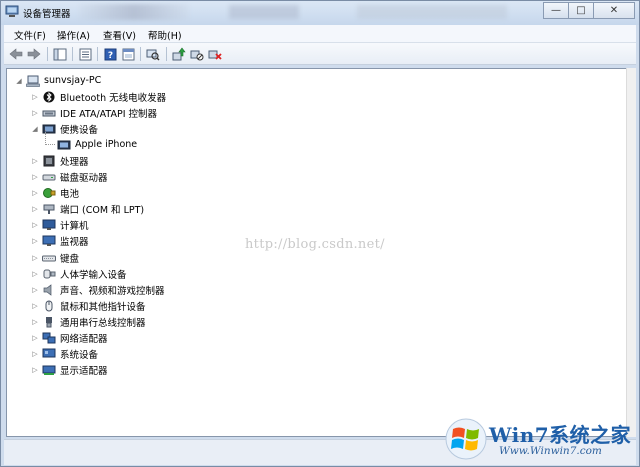 This screenshot has height=467, width=640. I want to click on minimize-button: —, so click(556, 10).